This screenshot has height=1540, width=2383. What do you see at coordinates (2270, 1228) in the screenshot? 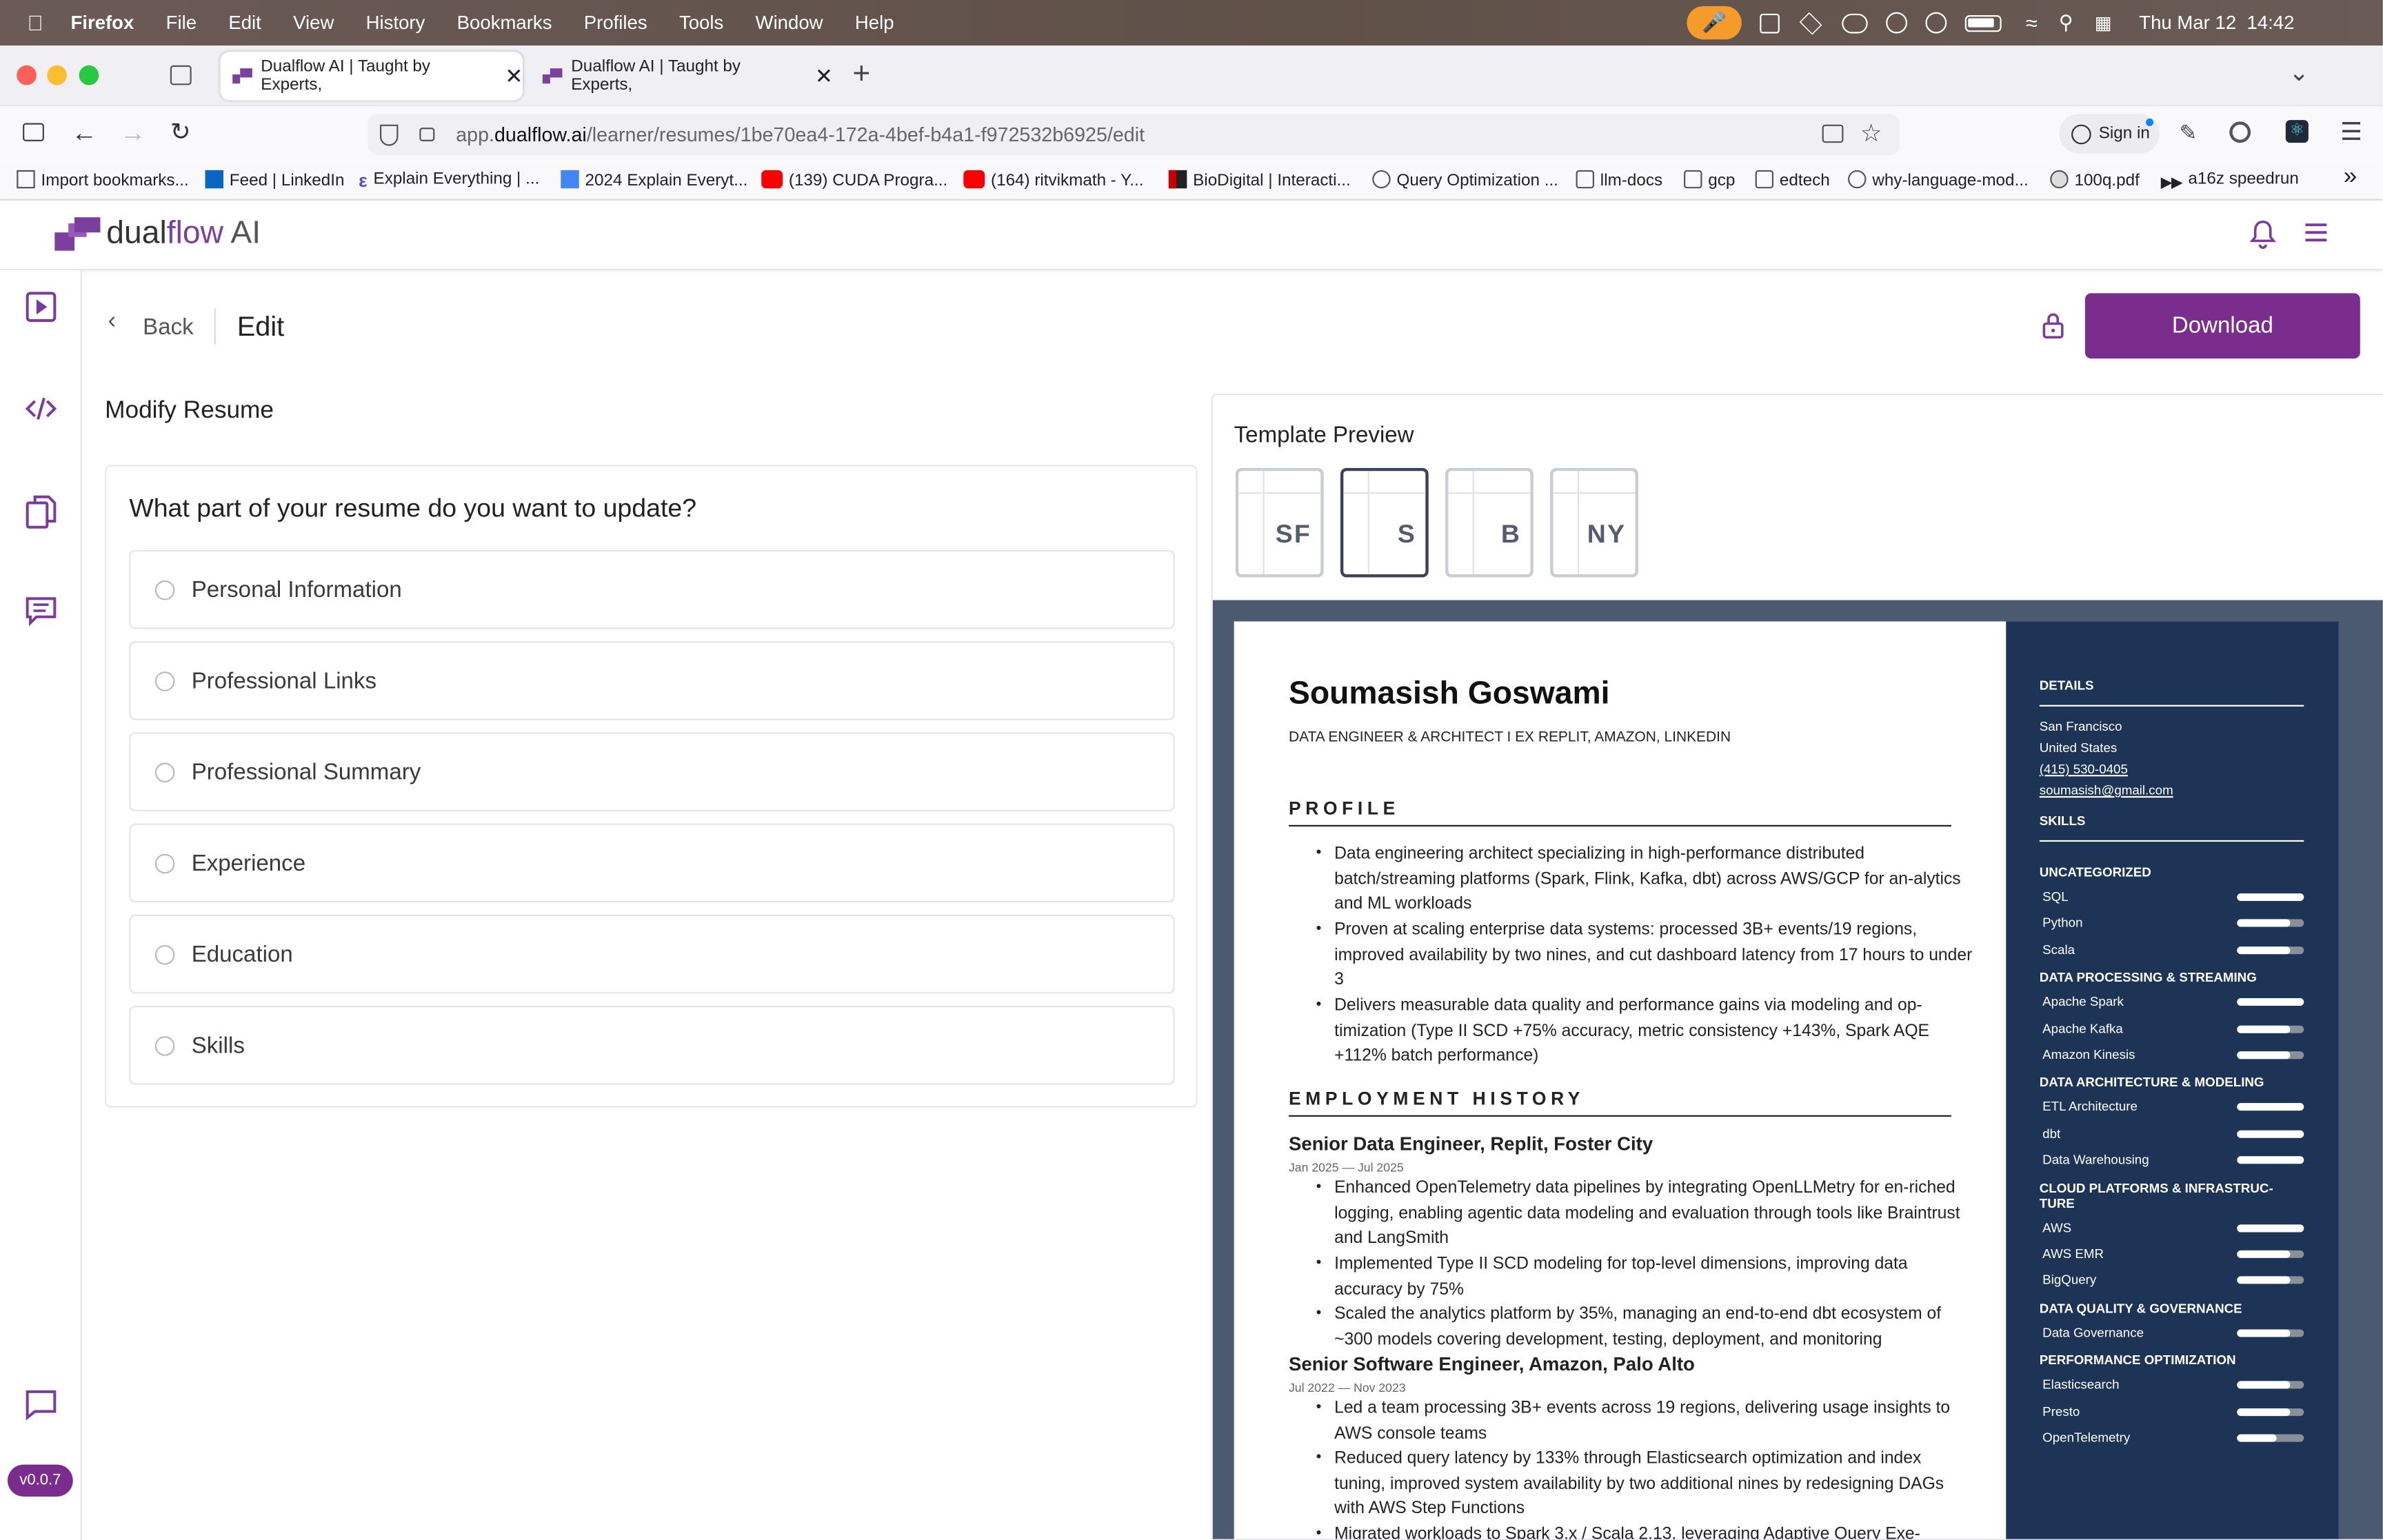
I see `skill-level-bar` at bounding box center [2270, 1228].